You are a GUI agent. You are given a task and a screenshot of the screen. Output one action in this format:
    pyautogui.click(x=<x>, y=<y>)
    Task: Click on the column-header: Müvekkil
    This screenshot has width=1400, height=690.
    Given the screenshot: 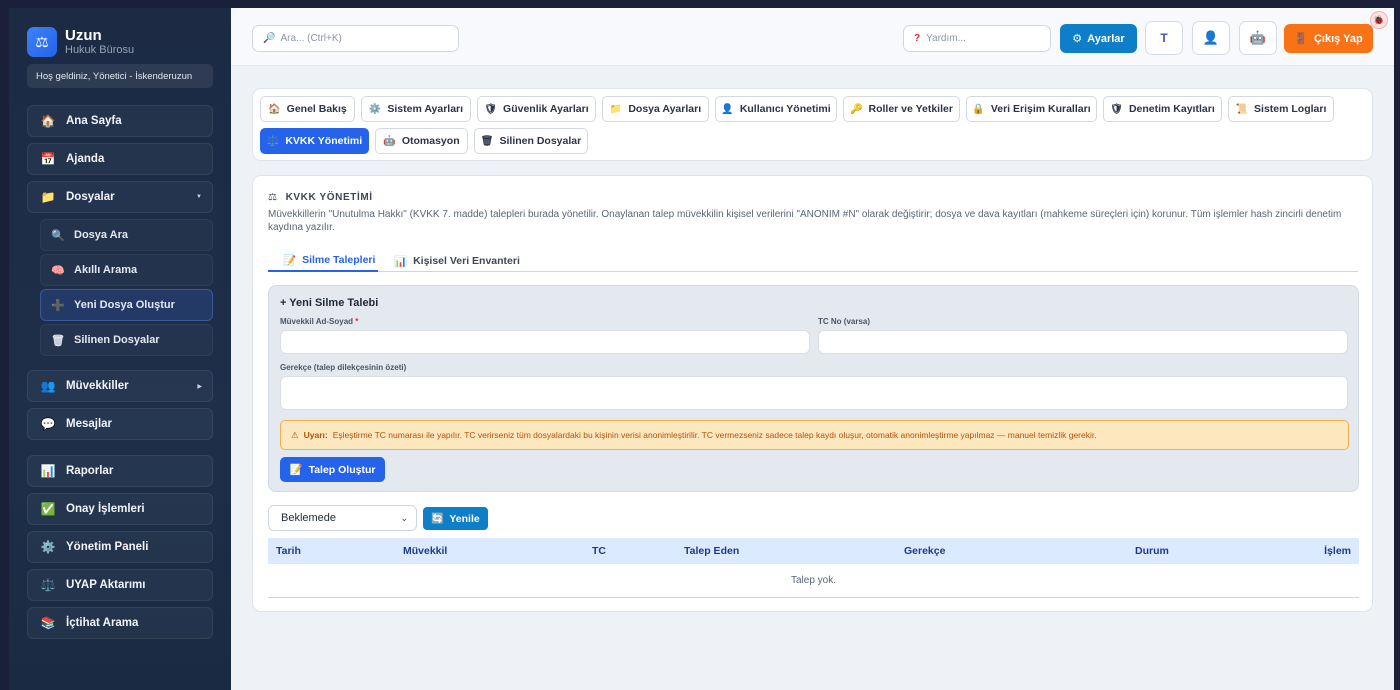 What is the action you would take?
    pyautogui.click(x=425, y=551)
    